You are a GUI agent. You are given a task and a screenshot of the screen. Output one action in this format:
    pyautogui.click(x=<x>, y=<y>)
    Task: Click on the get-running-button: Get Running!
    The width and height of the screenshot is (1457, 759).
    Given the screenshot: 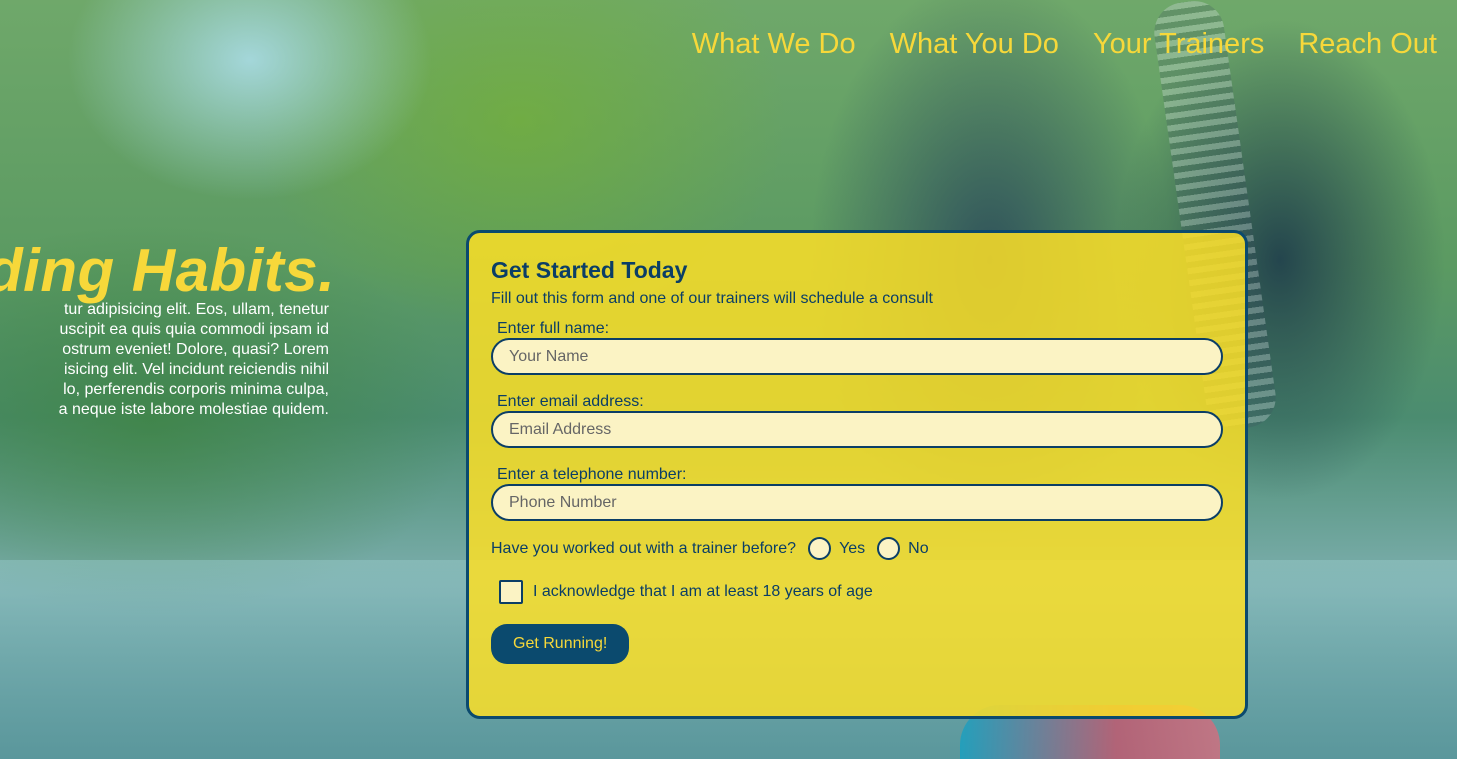 What is the action you would take?
    pyautogui.click(x=560, y=644)
    